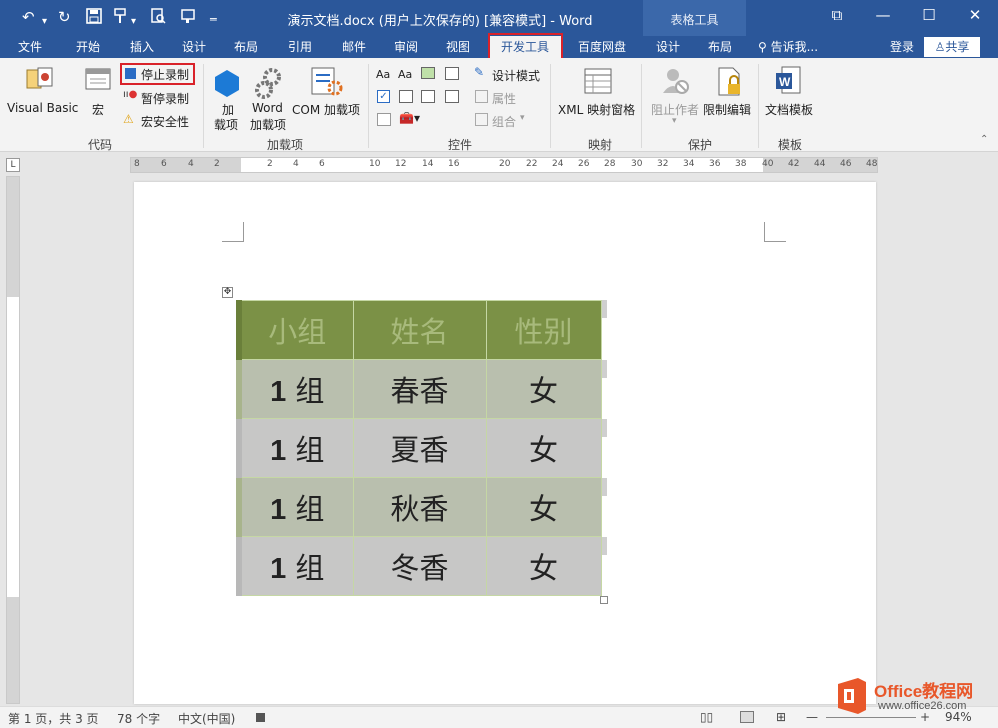  Describe the element at coordinates (984, 139) in the screenshot. I see `collapse-ribbon-icon: ⌃` at that location.